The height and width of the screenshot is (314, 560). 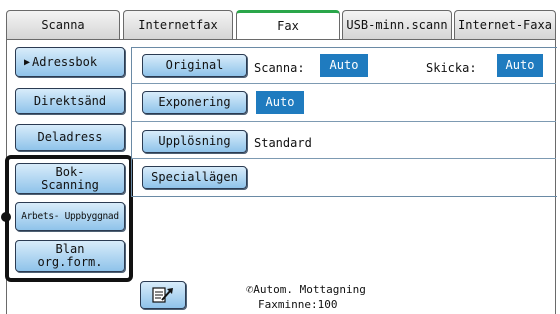 What do you see at coordinates (280, 102) in the screenshot?
I see `exposure-value: Auto` at bounding box center [280, 102].